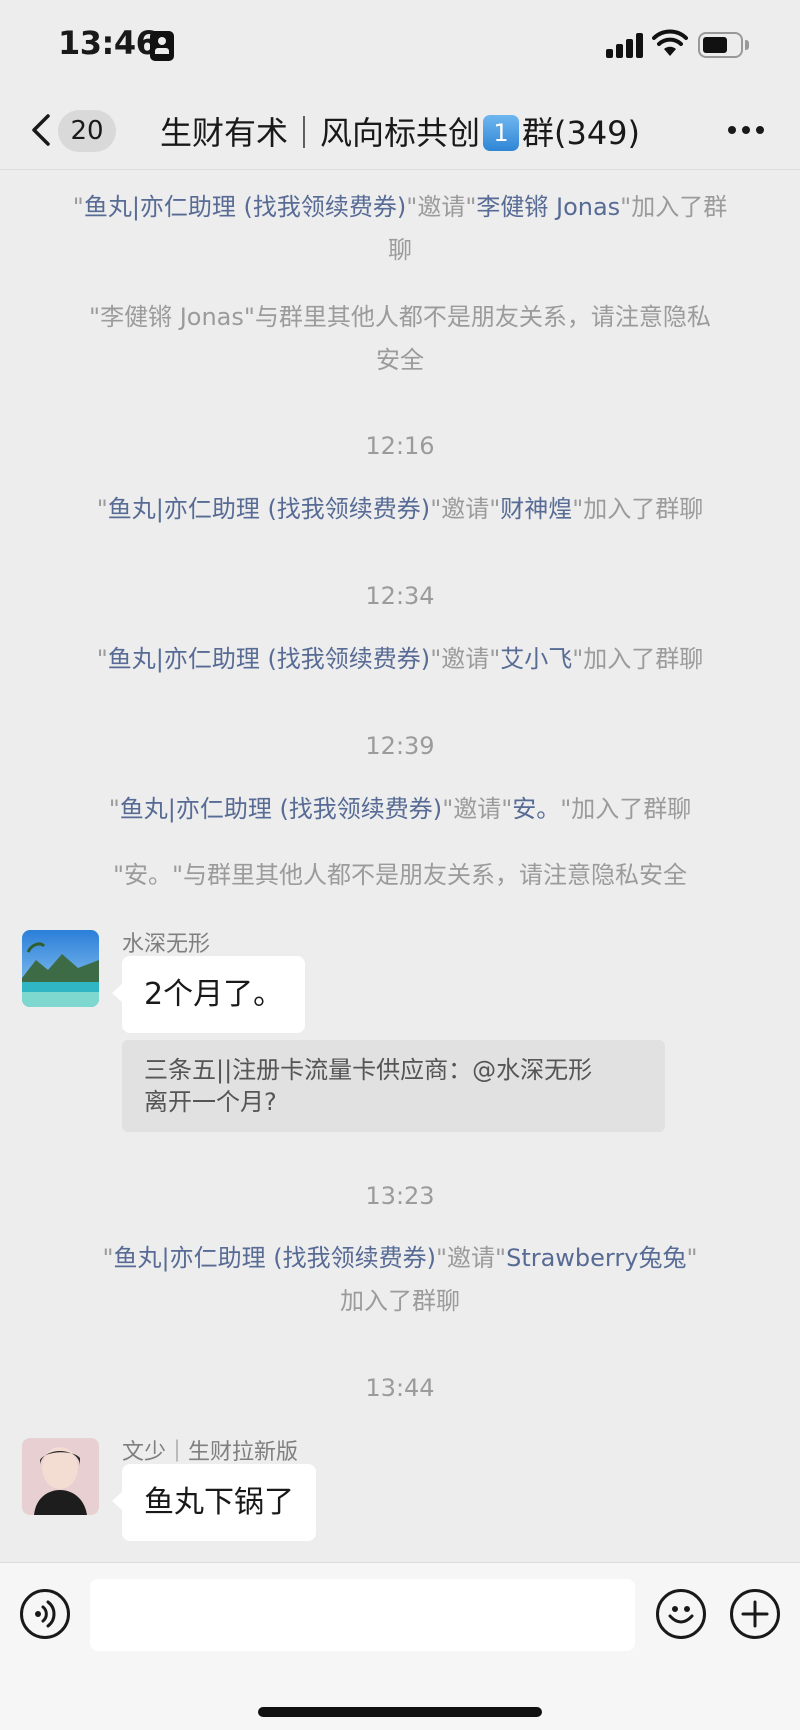  Describe the element at coordinates (755, 1614) in the screenshot. I see `plus-icon` at that location.